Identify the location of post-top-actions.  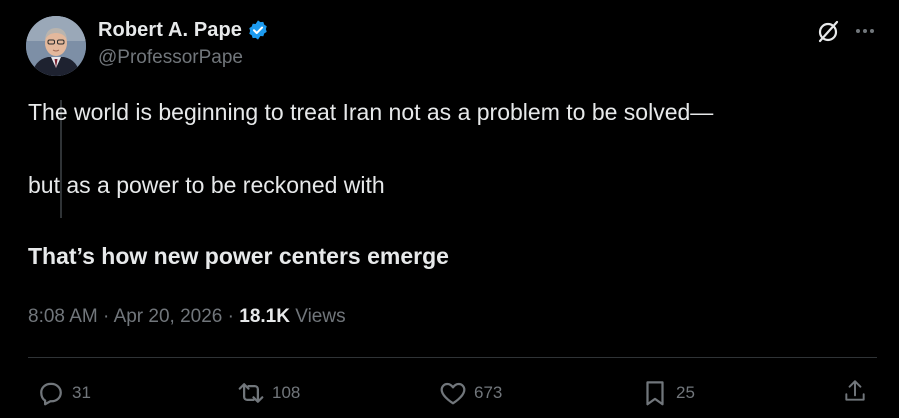
(846, 31).